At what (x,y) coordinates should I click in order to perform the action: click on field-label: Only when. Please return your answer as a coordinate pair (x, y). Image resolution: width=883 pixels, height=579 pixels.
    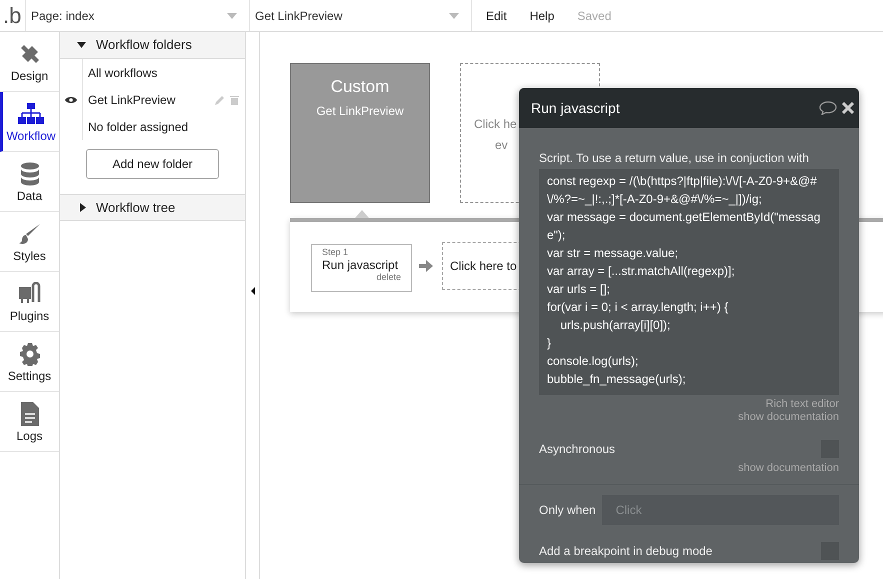
    Looking at the image, I should click on (567, 510).